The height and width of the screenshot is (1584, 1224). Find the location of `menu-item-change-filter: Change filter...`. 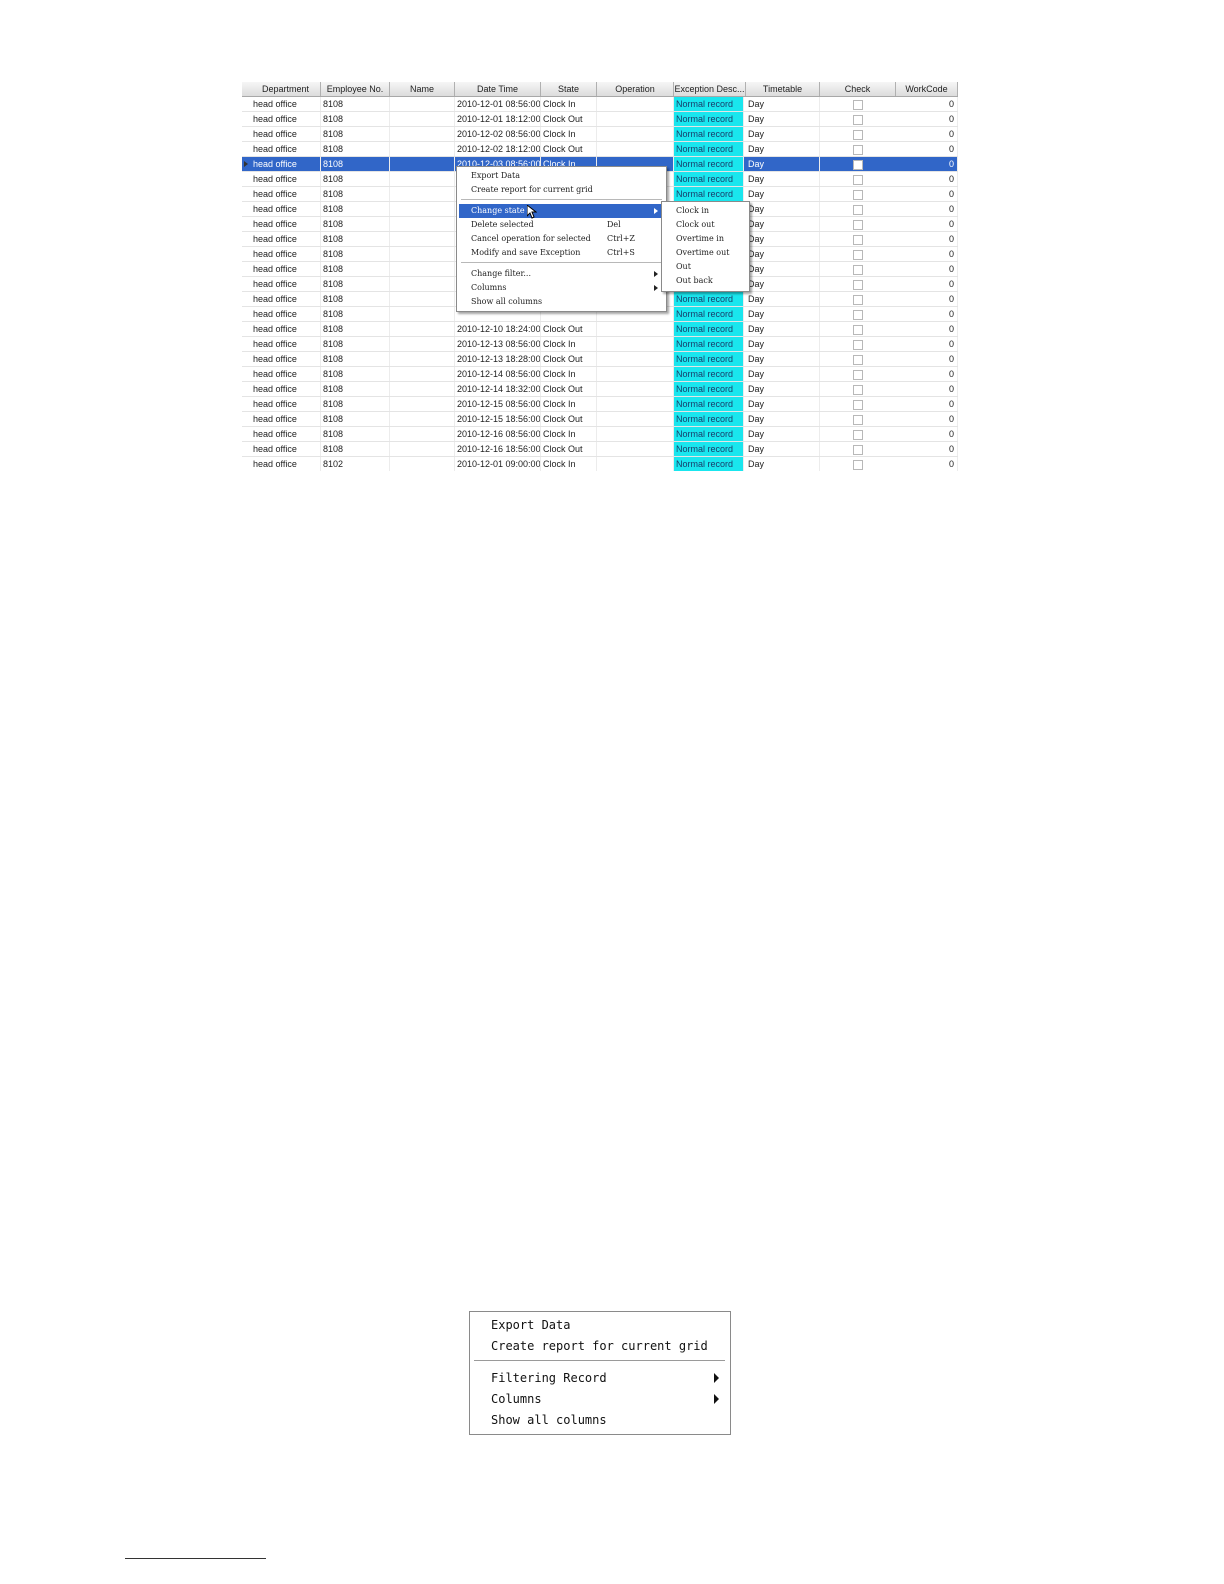

menu-item-change-filter: Change filter... is located at coordinates (560, 274).